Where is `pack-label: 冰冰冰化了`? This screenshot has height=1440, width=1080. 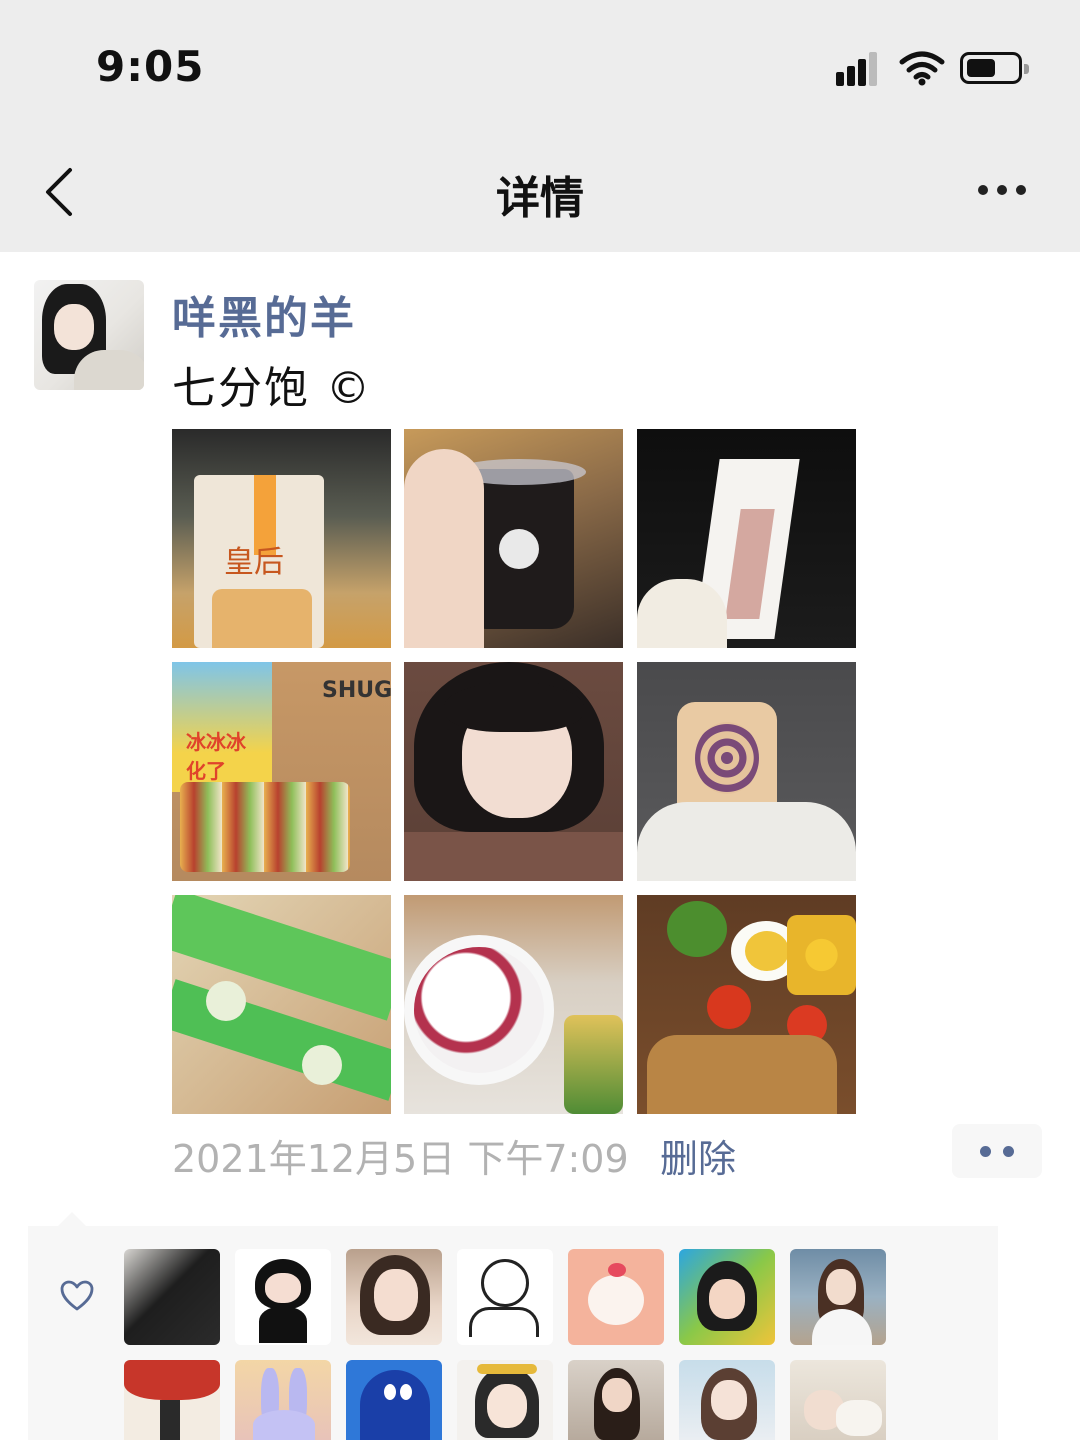
pack-label: 冰冰冰化了 is located at coordinates (216, 756).